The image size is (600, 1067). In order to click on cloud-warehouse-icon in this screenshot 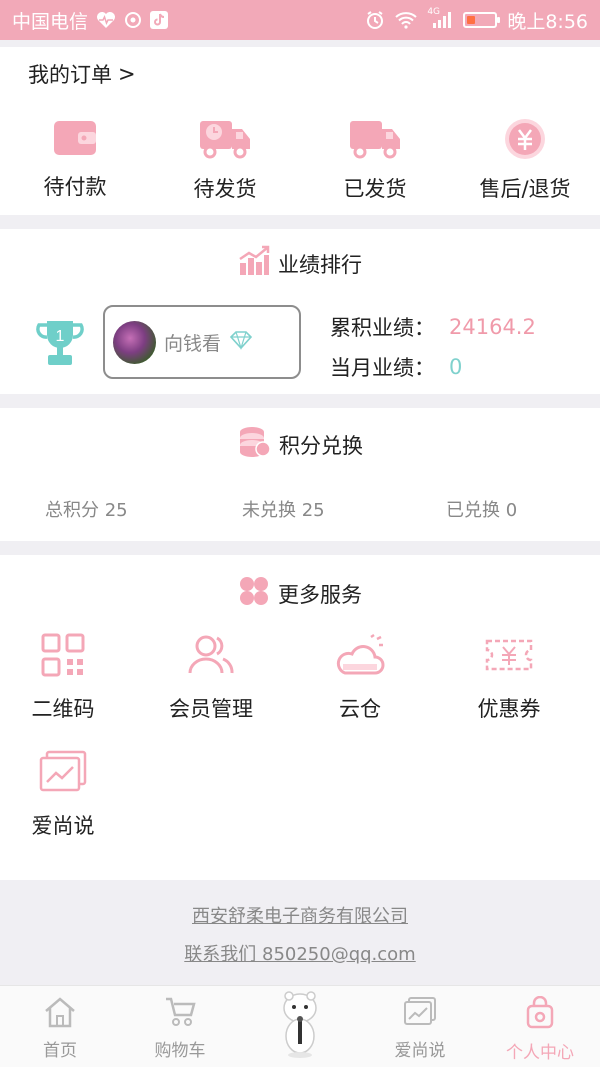, I will do `click(360, 657)`.